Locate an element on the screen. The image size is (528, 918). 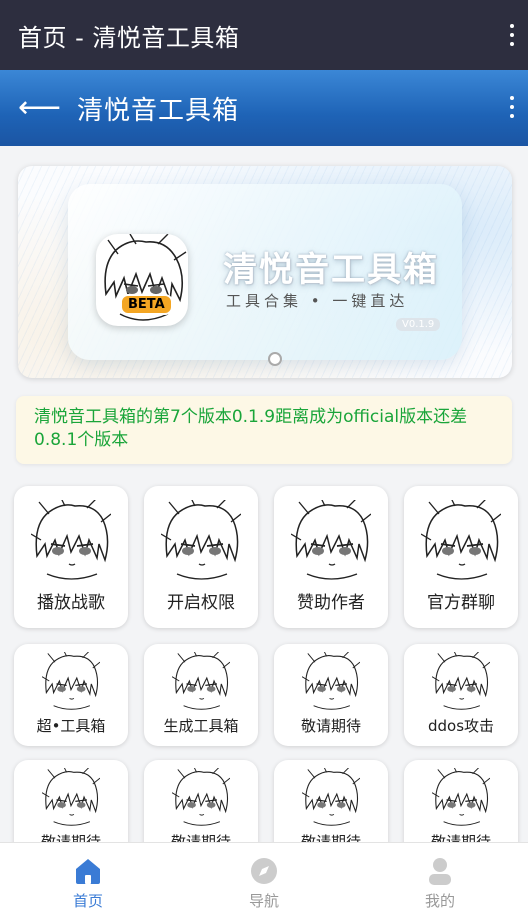
tool-label: 官方群聊 is located at coordinates (461, 603).